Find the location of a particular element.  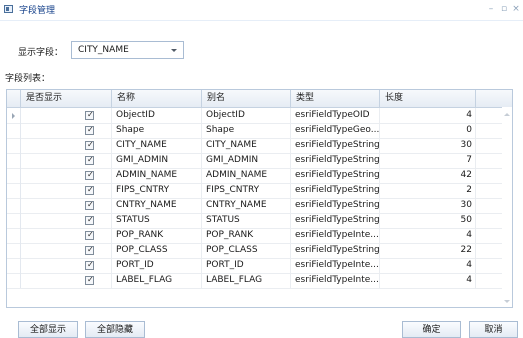

display-field-select: CITY_NAME is located at coordinates (127, 50).